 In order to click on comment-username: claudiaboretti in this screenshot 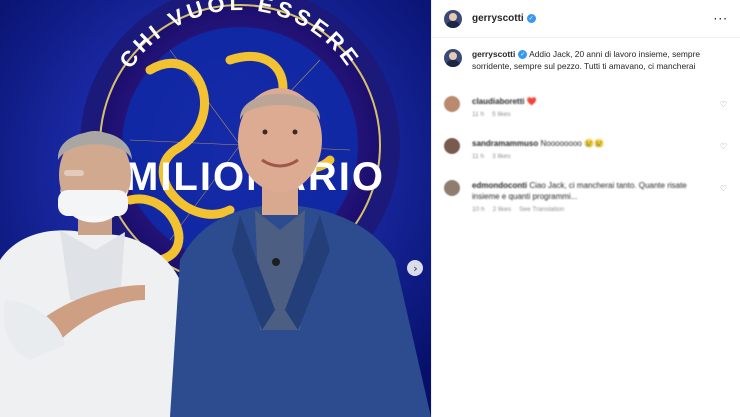, I will do `click(498, 101)`.